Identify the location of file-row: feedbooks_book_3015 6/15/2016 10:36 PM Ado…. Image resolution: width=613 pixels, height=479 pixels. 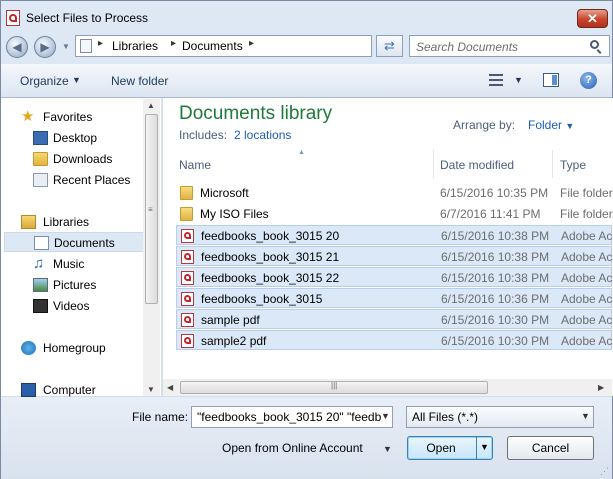
(394, 298).